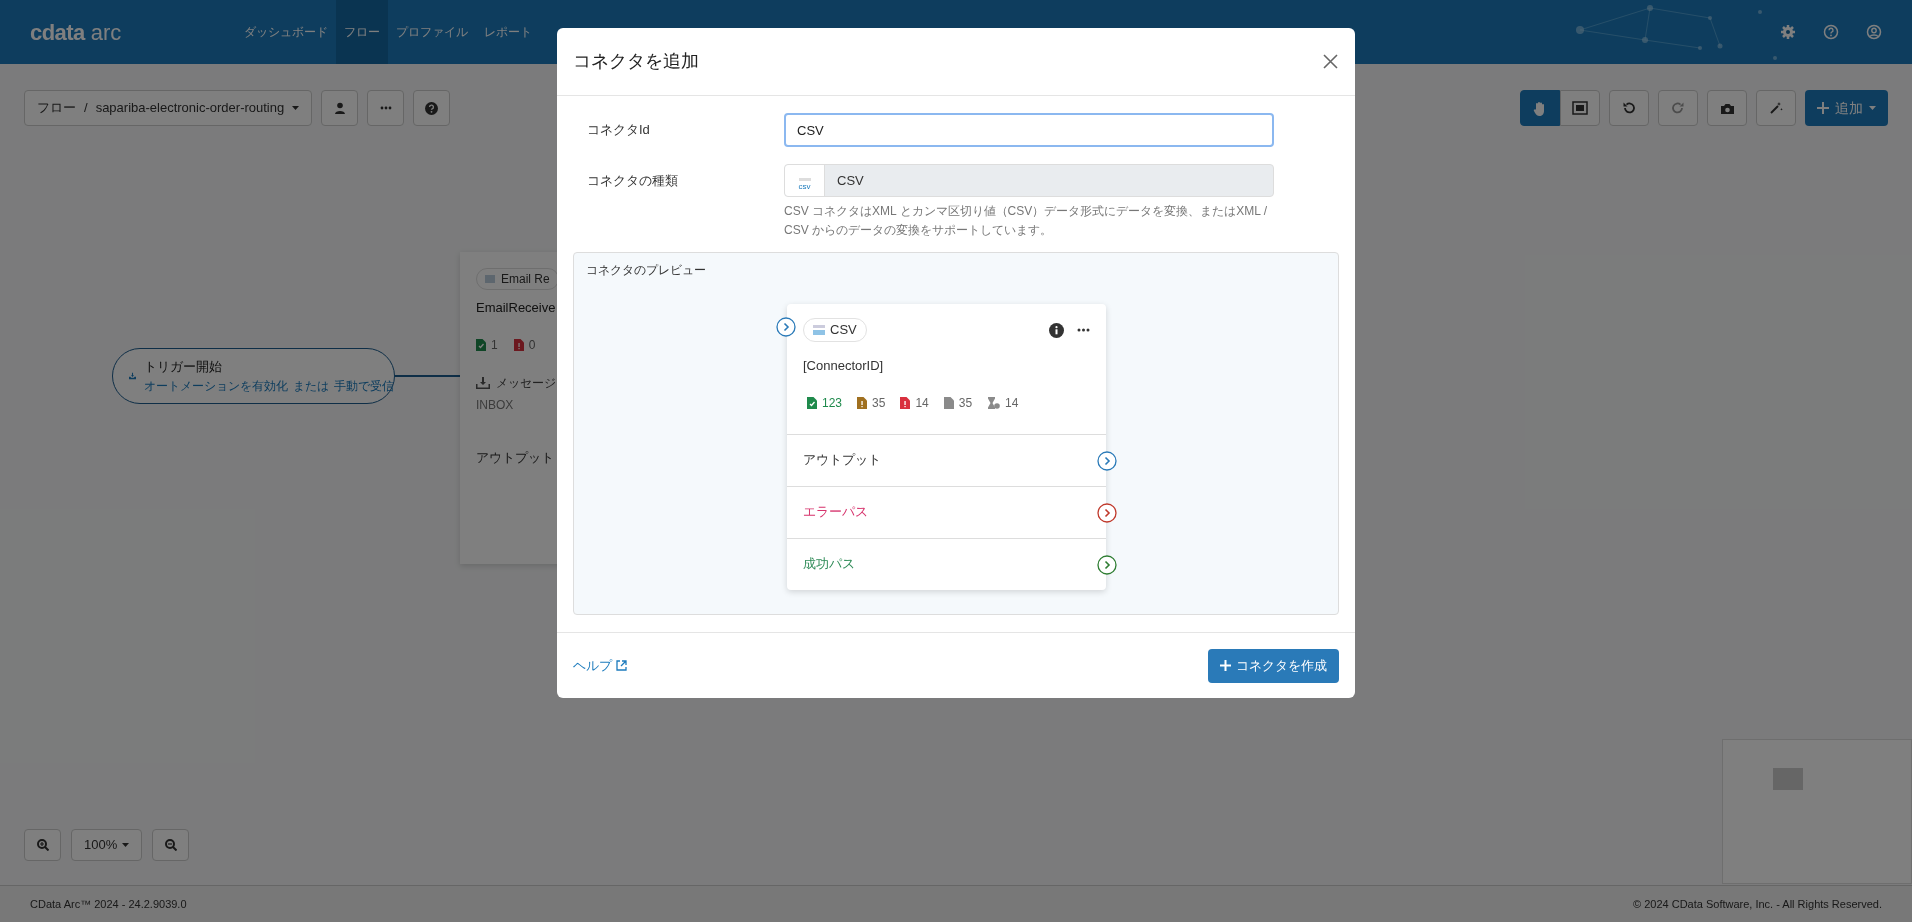 The width and height of the screenshot is (1912, 922). I want to click on path-label: エラーパス, so click(835, 512).